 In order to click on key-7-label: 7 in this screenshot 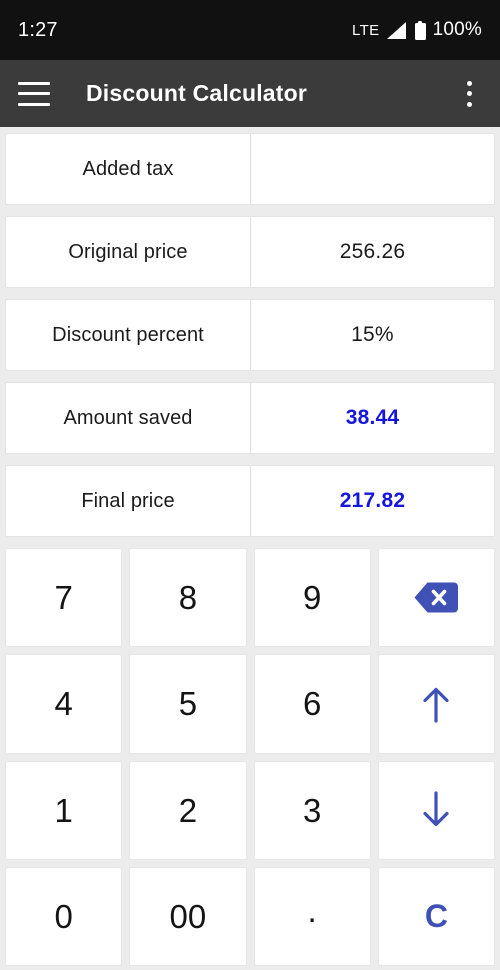, I will do `click(63, 598)`.